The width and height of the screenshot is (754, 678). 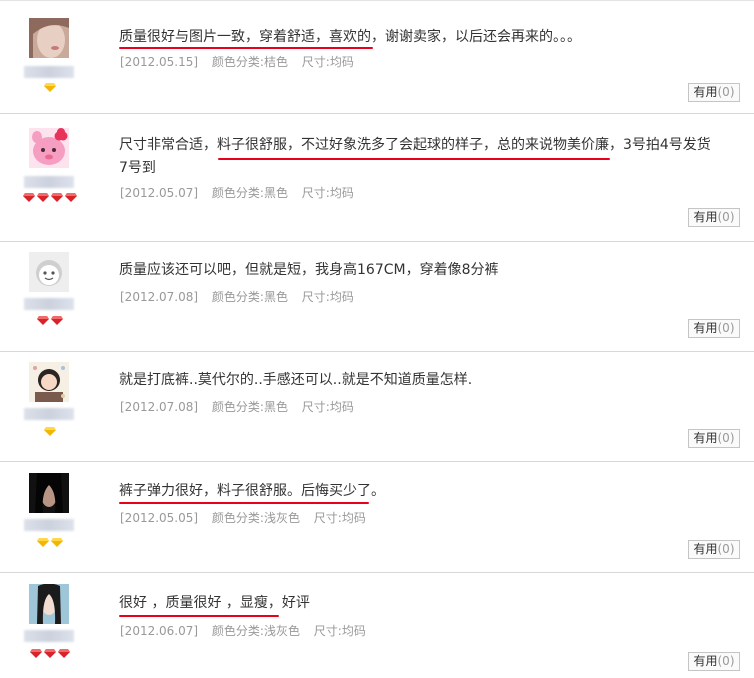 I want to click on dark-hair-icon, so click(x=49, y=493).